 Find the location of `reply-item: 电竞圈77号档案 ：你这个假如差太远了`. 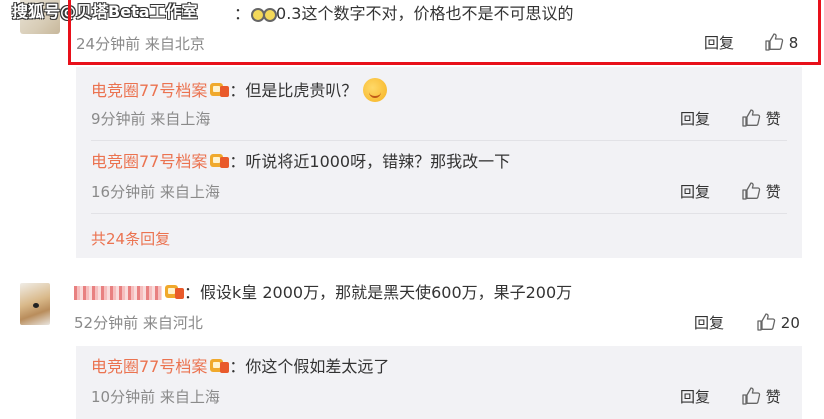

reply-item: 电竞圈77号档案 ：你这个假如差太远了 is located at coordinates (240, 366).